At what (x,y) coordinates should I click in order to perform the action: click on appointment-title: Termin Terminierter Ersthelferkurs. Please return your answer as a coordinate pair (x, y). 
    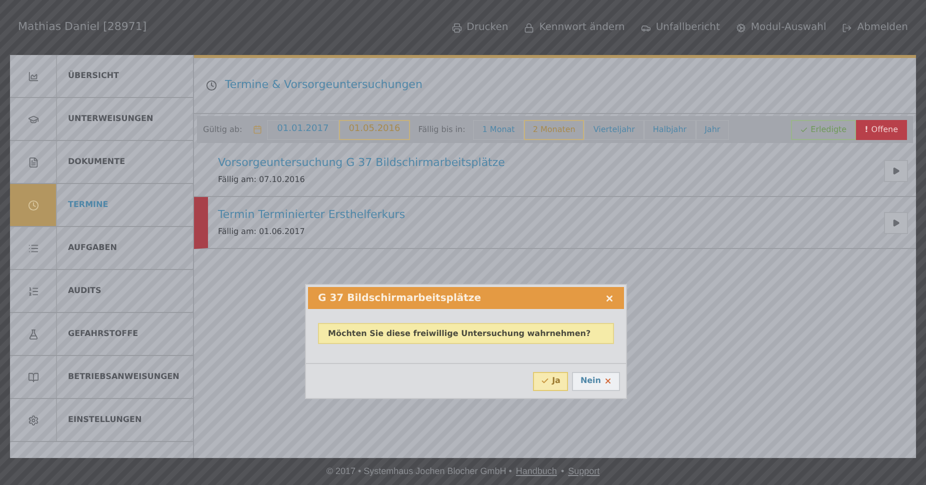
    Looking at the image, I should click on (312, 215).